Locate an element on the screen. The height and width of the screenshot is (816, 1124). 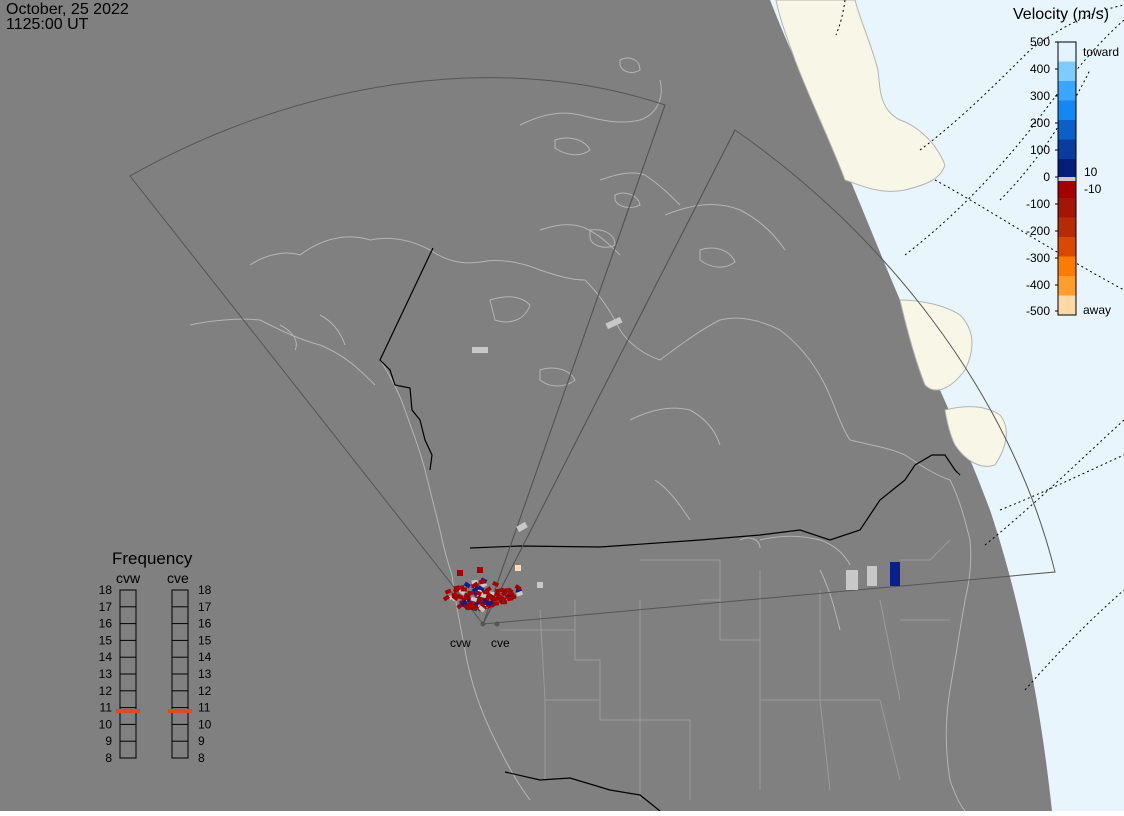
freq-marker-cve is located at coordinates (180, 710).